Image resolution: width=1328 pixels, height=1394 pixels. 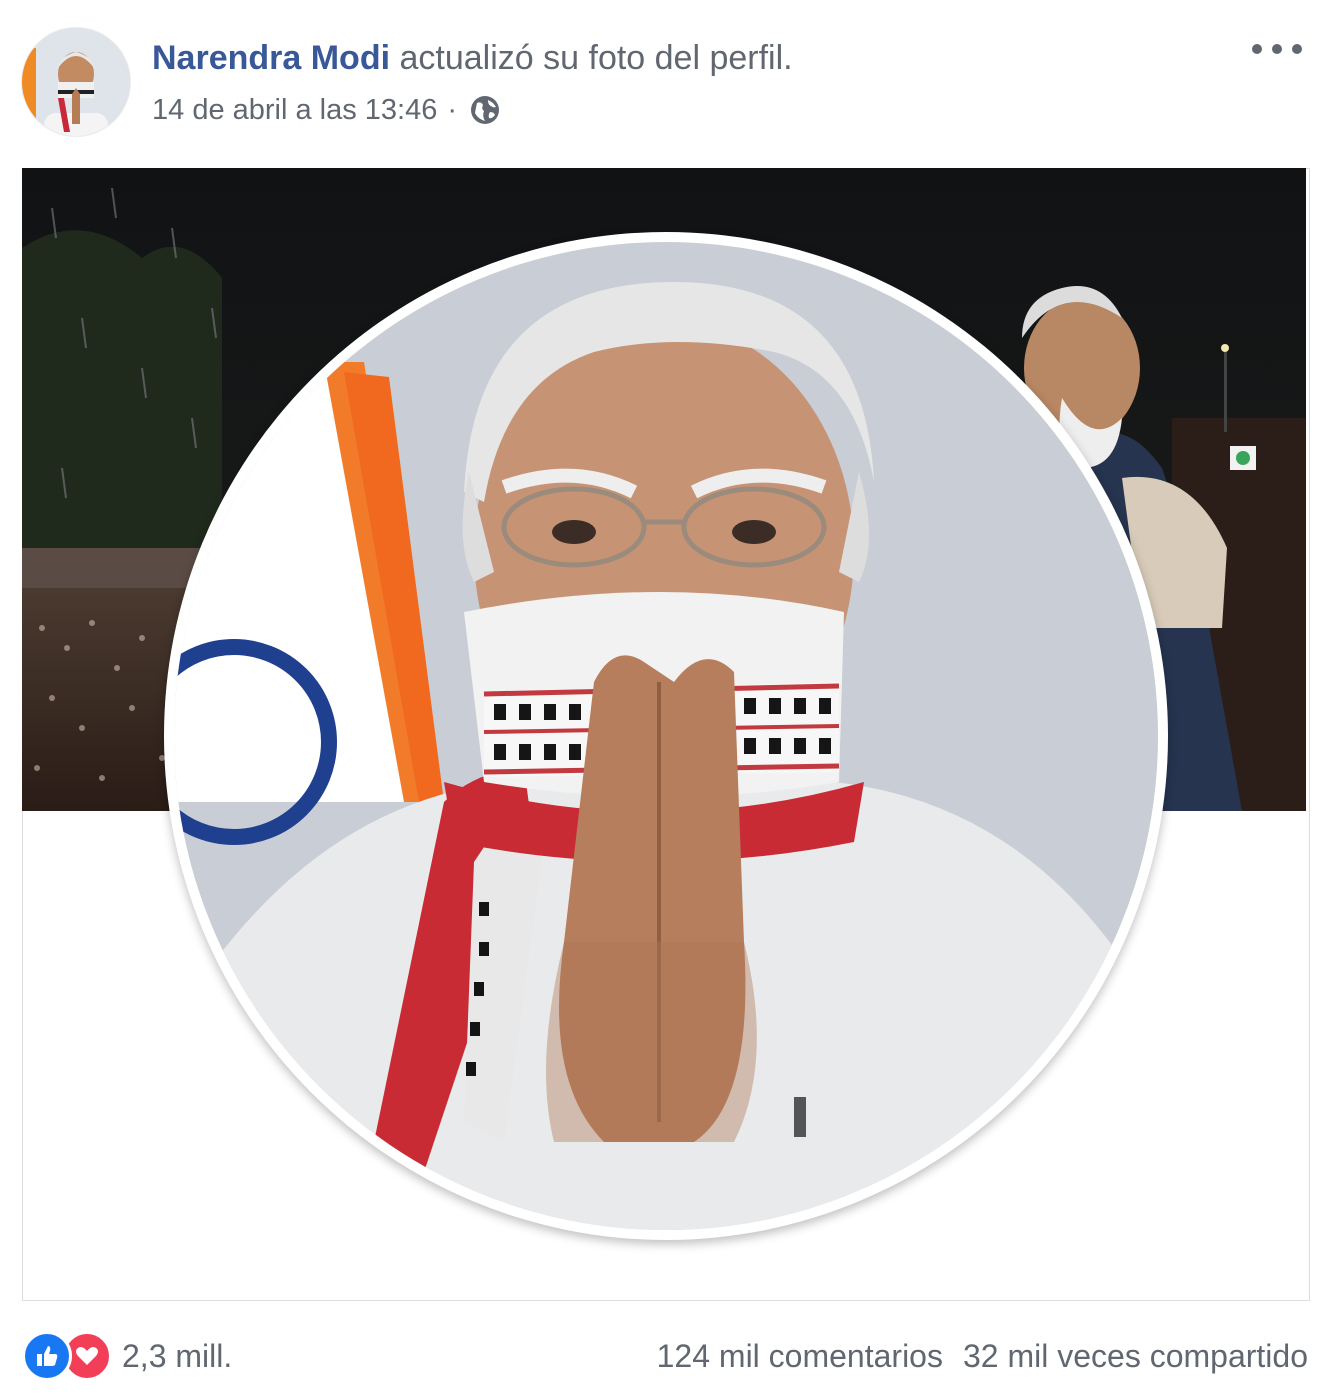 I want to click on avatar-image, so click(x=76, y=82).